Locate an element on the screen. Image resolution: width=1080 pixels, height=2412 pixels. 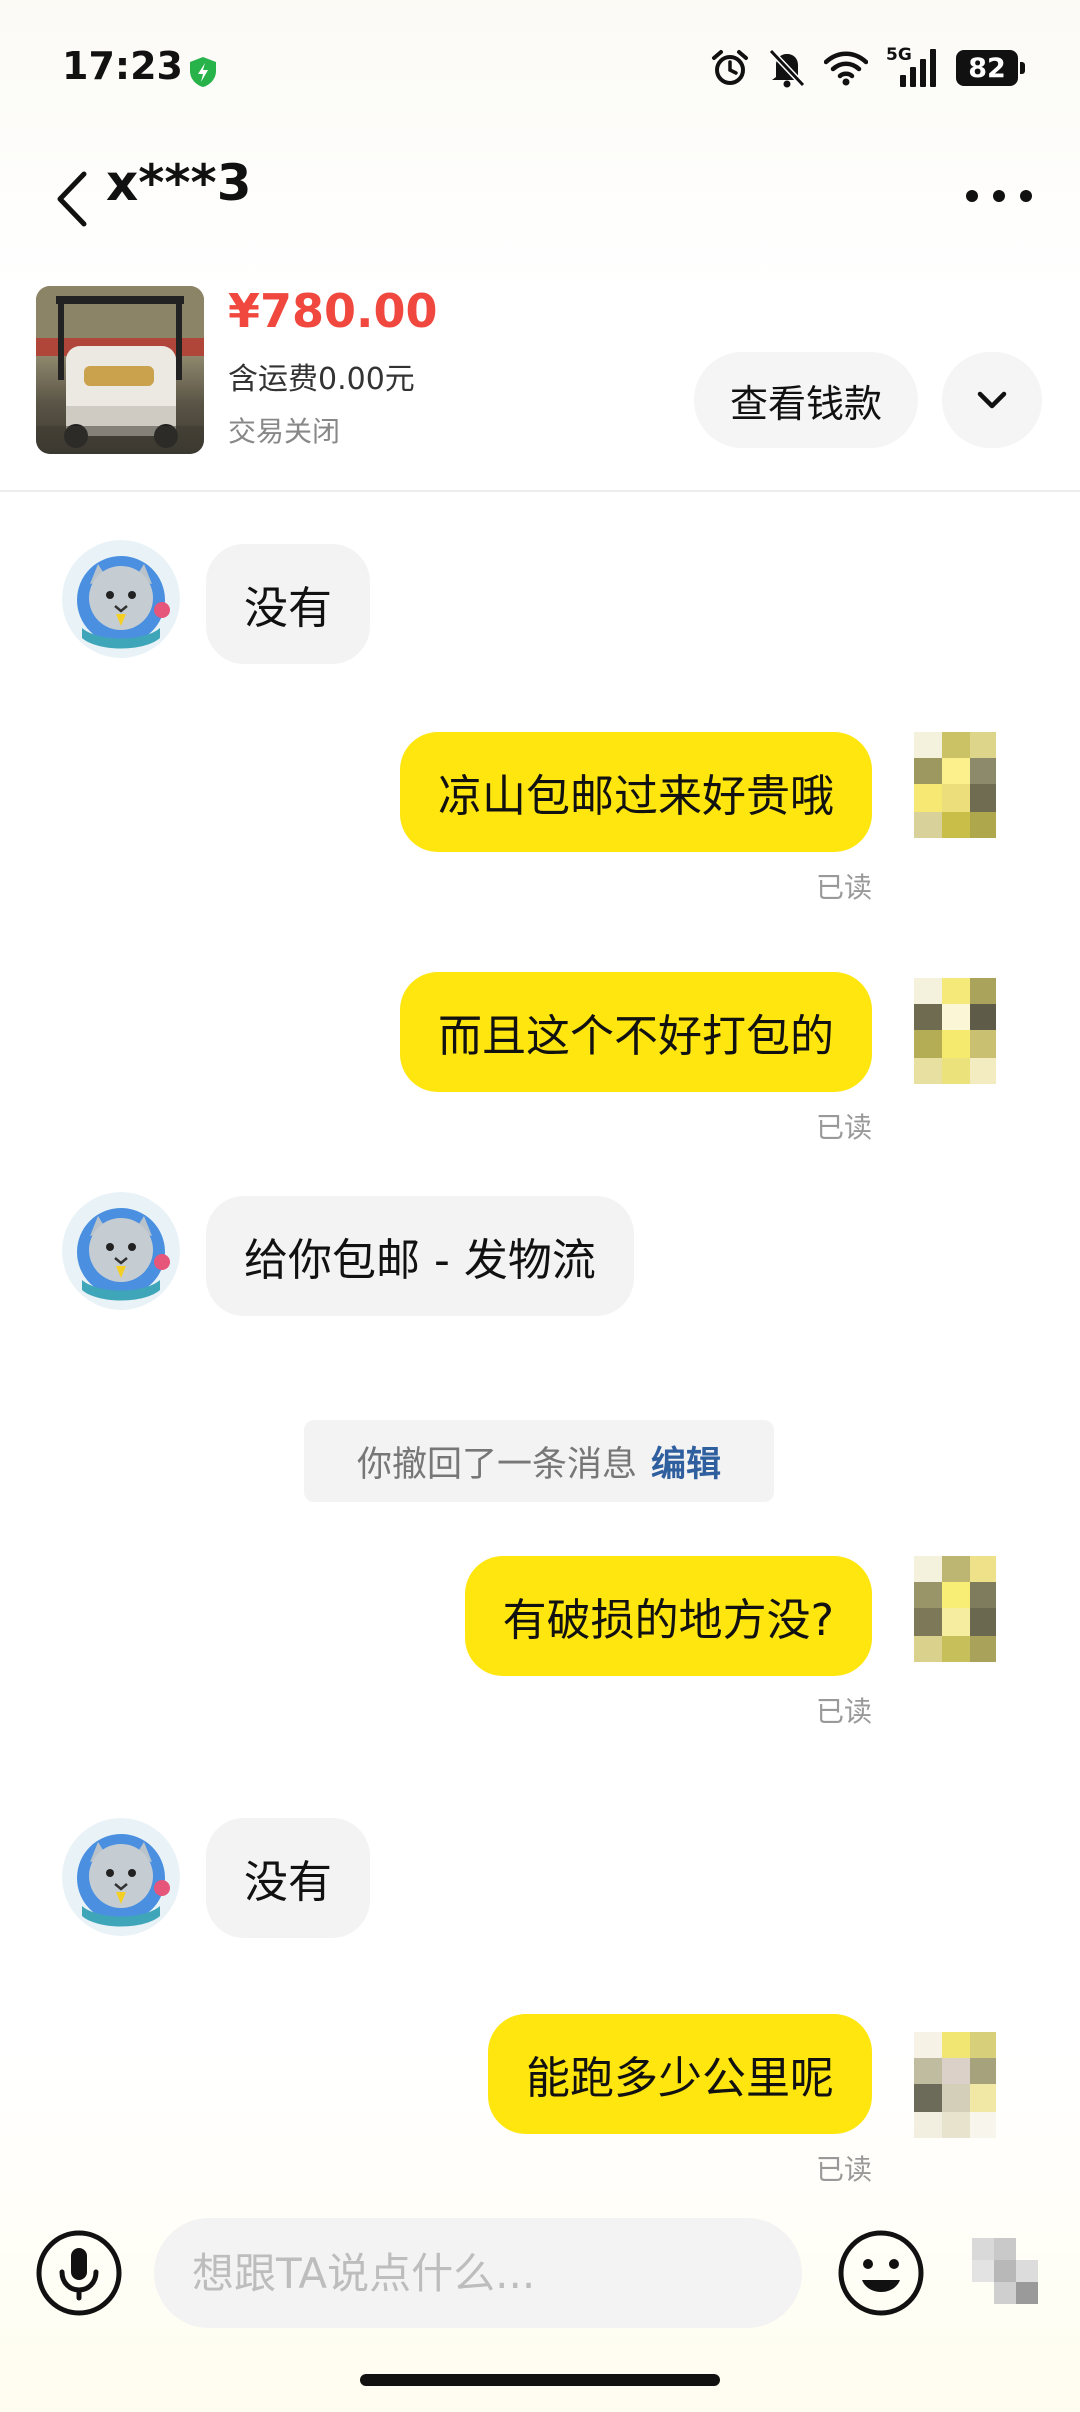
chevron-down-icon is located at coordinates (992, 400).